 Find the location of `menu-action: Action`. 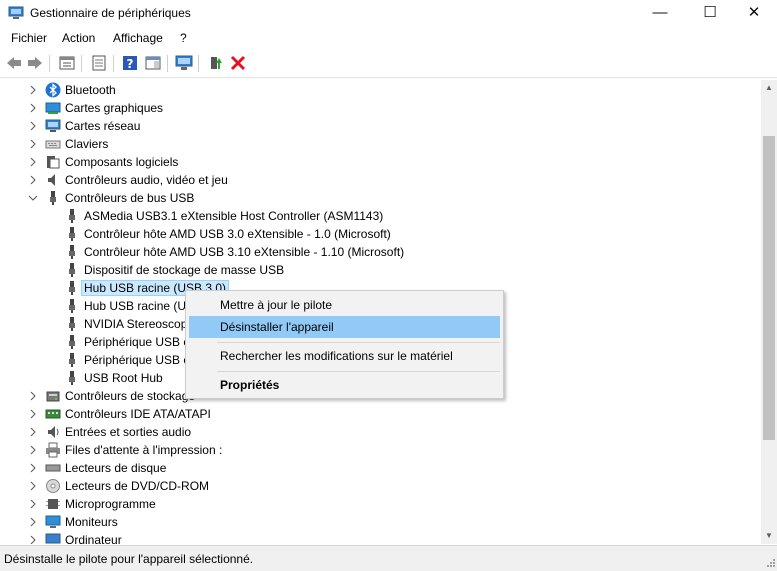

menu-action: Action is located at coordinates (78, 38).